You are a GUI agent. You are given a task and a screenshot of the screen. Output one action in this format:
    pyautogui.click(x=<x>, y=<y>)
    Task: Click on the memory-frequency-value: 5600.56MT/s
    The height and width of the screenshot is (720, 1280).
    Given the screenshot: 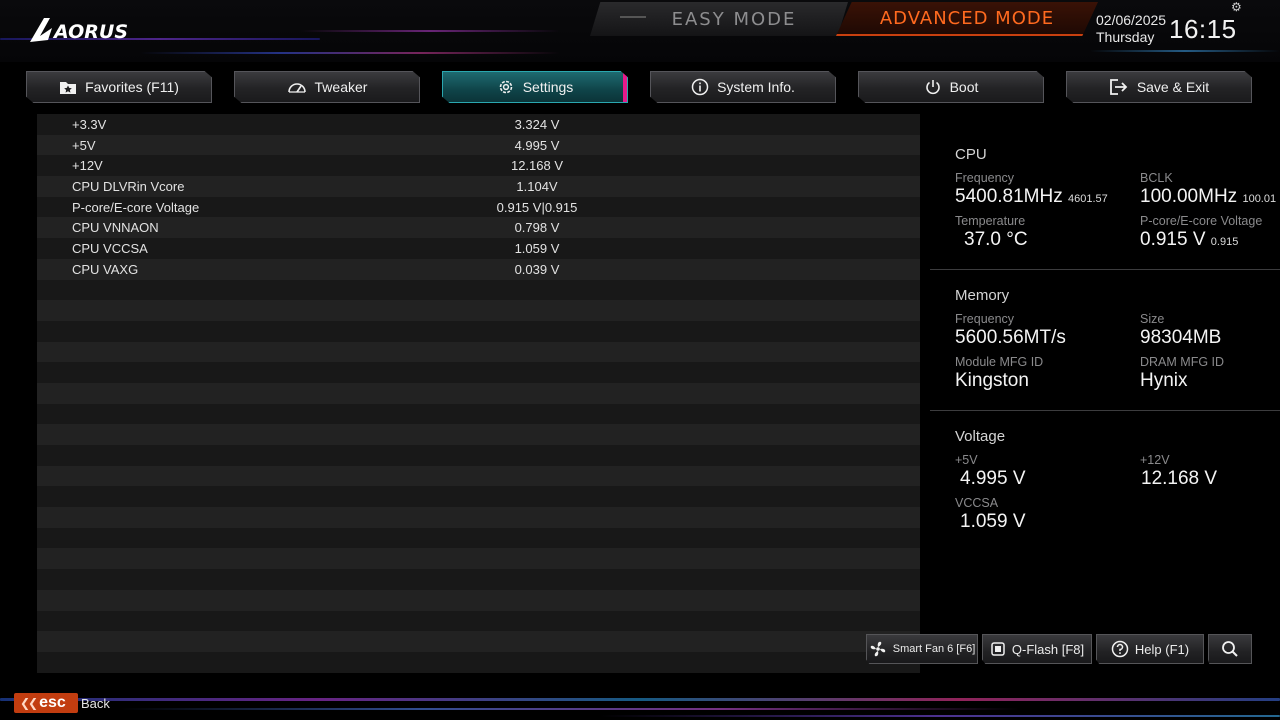 What is the action you would take?
    pyautogui.click(x=1010, y=337)
    